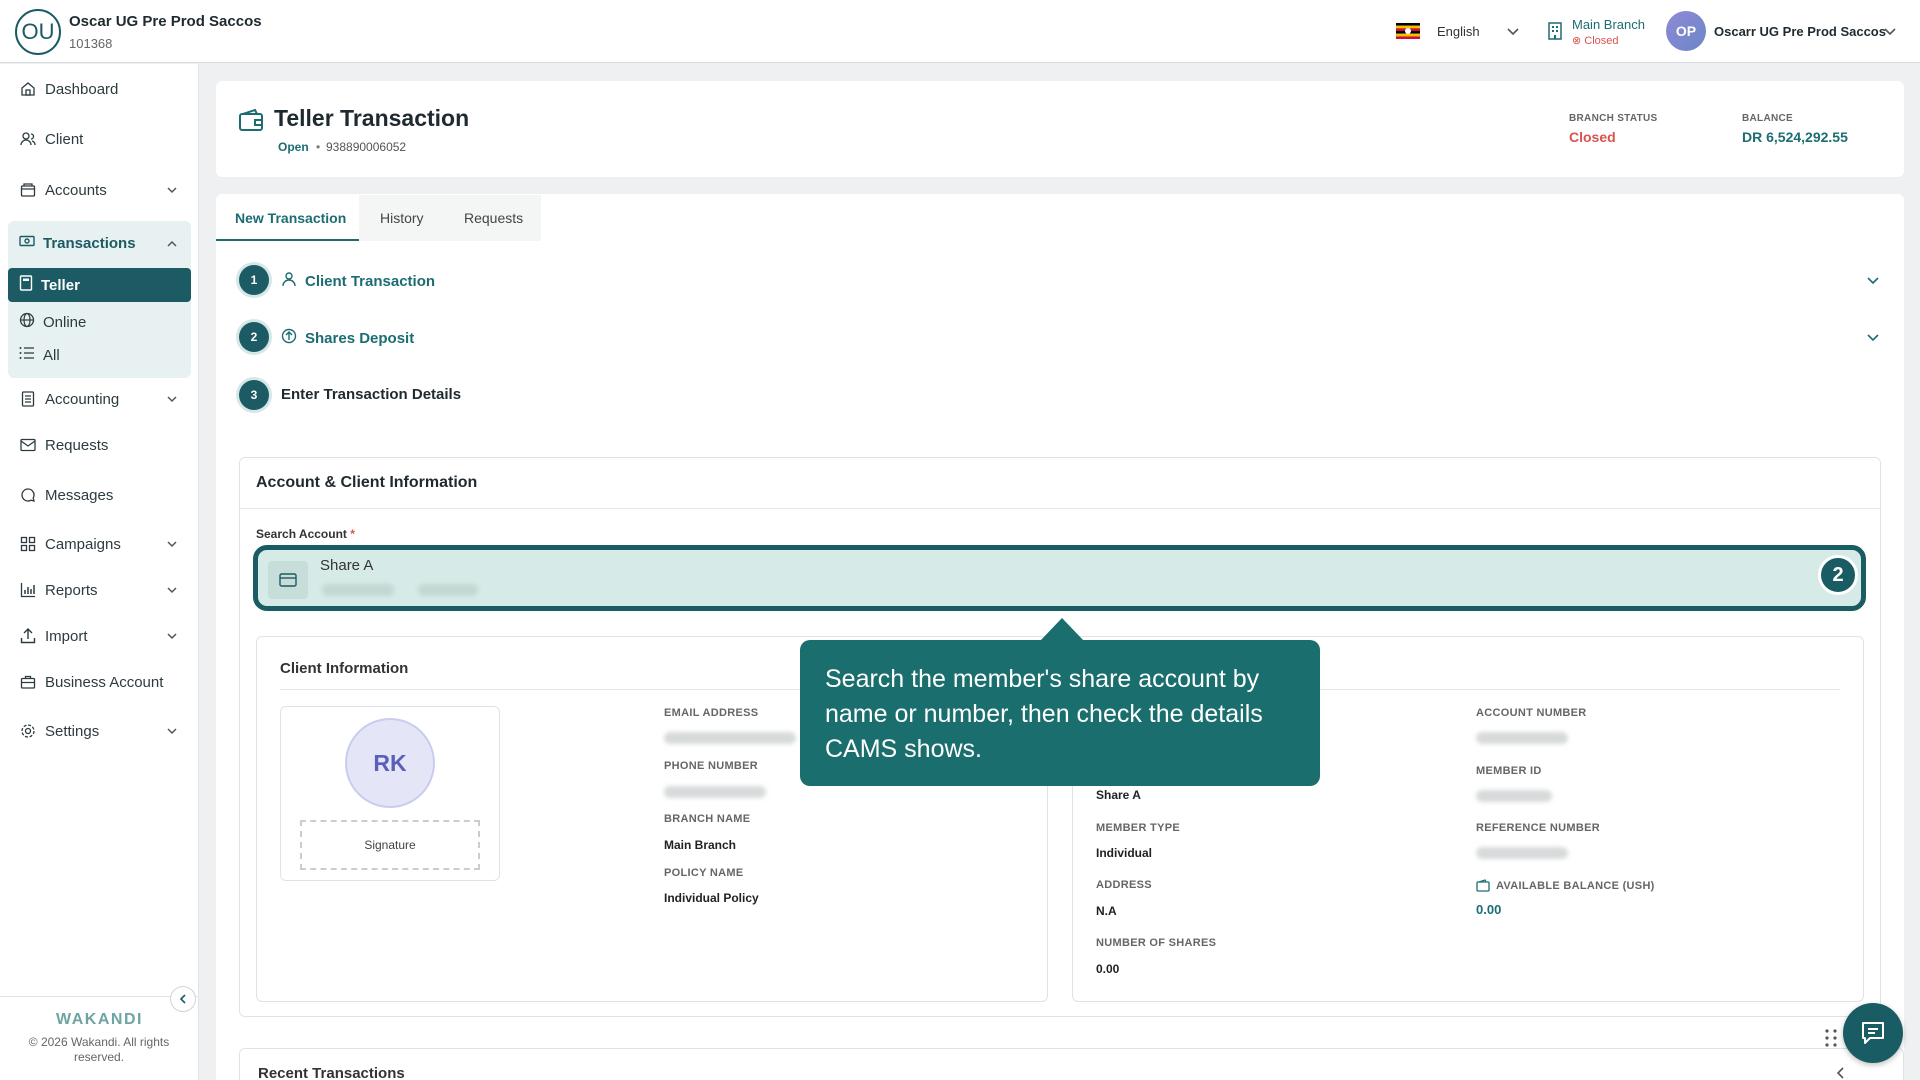 The width and height of the screenshot is (1920, 1080). I want to click on sidebar-item-requests: Requests, so click(99, 445).